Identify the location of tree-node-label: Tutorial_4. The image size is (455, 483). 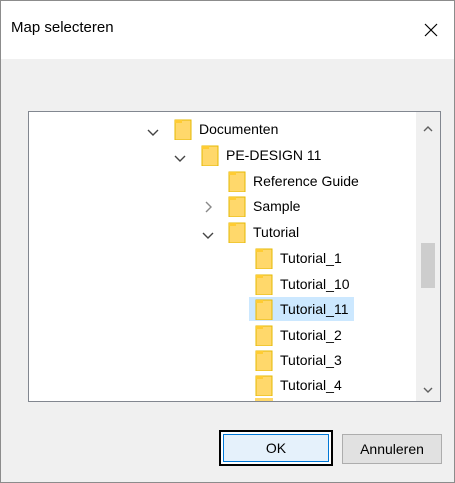
(311, 385).